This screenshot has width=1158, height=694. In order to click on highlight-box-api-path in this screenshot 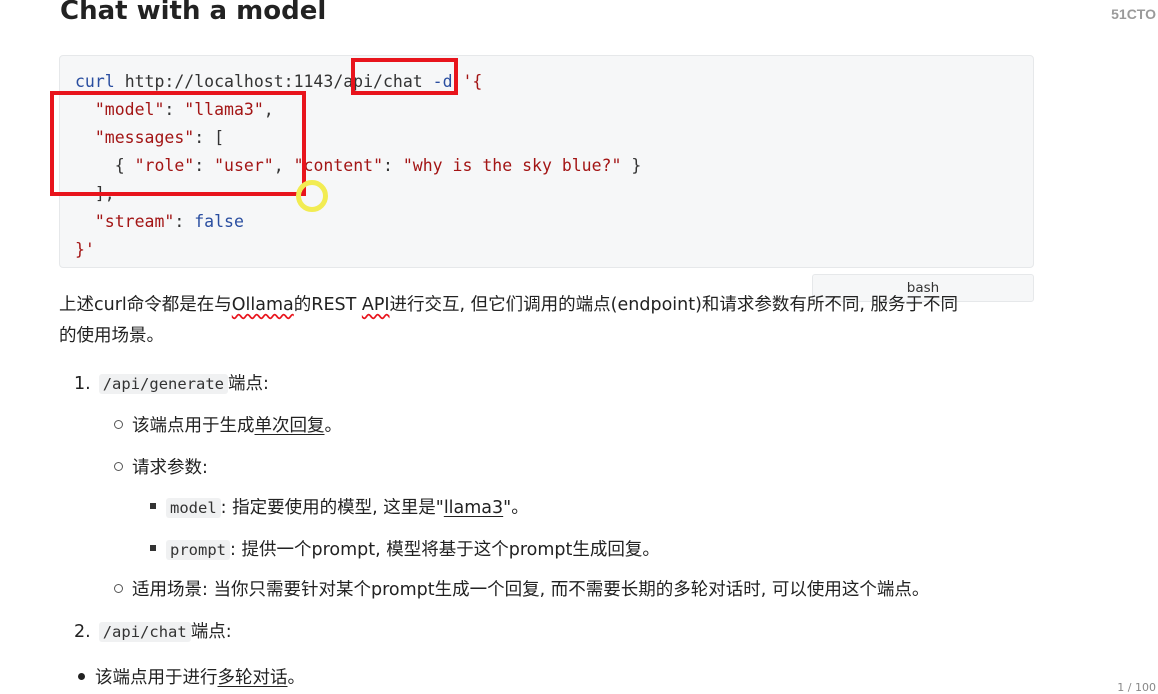, I will do `click(404, 76)`.